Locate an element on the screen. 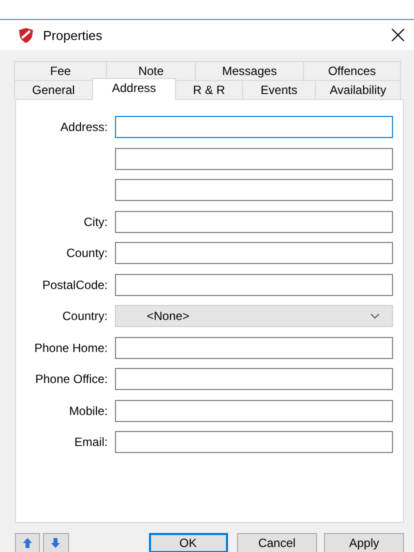 This screenshot has width=414, height=552. tab: Address is located at coordinates (134, 89).